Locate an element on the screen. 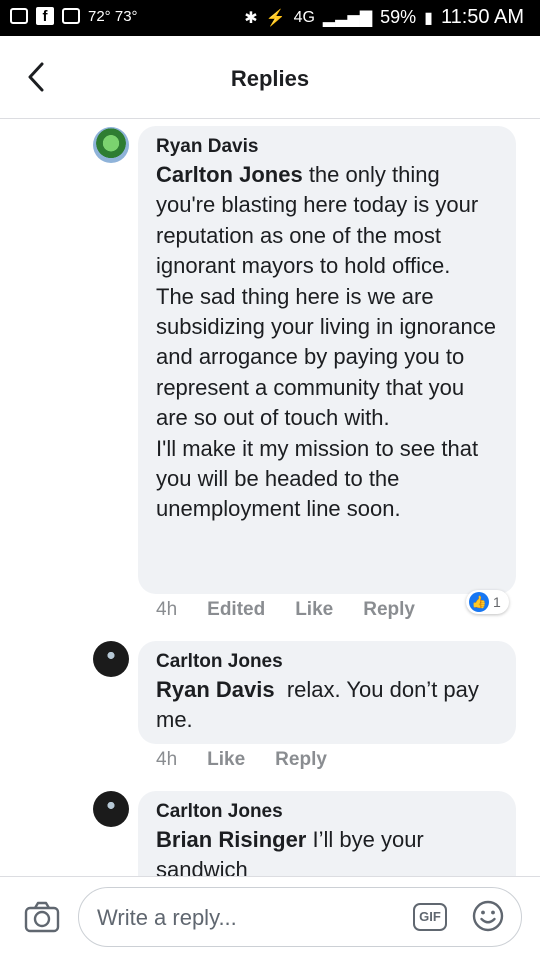 This screenshot has width=540, height=960. page-title: Replies is located at coordinates (270, 78).